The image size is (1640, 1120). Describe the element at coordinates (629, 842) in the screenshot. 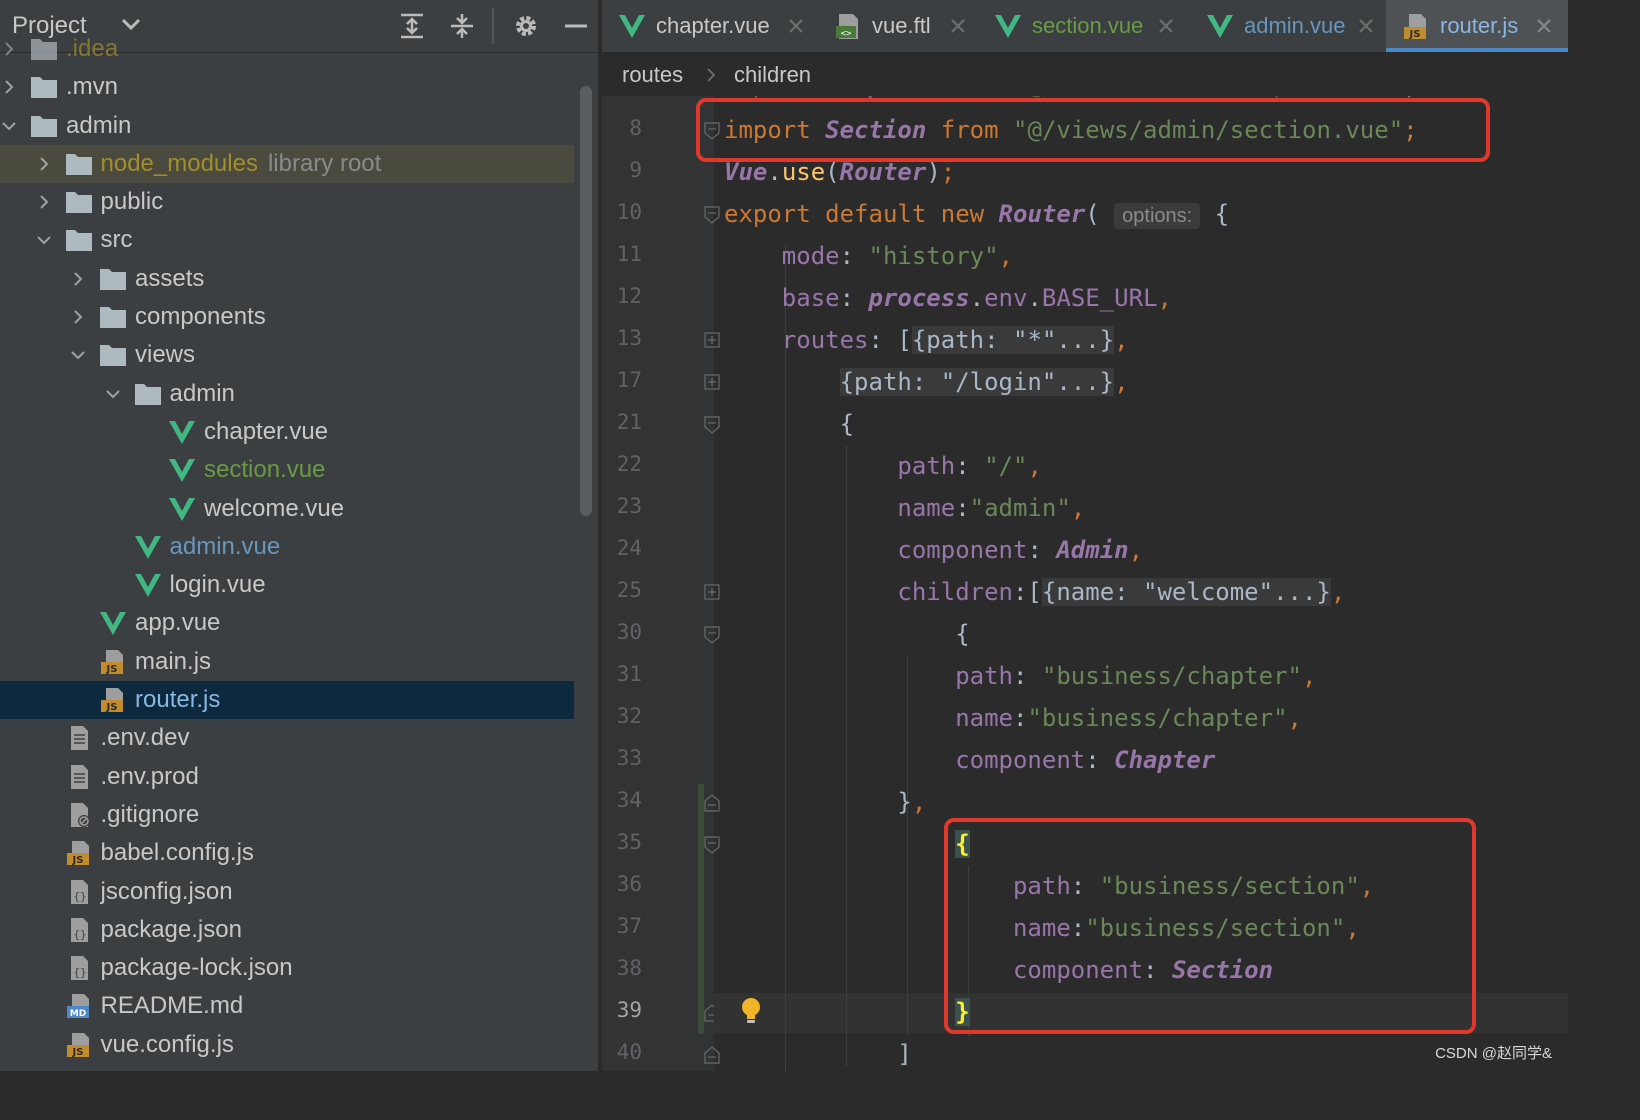

I see `line-number: 35` at that location.